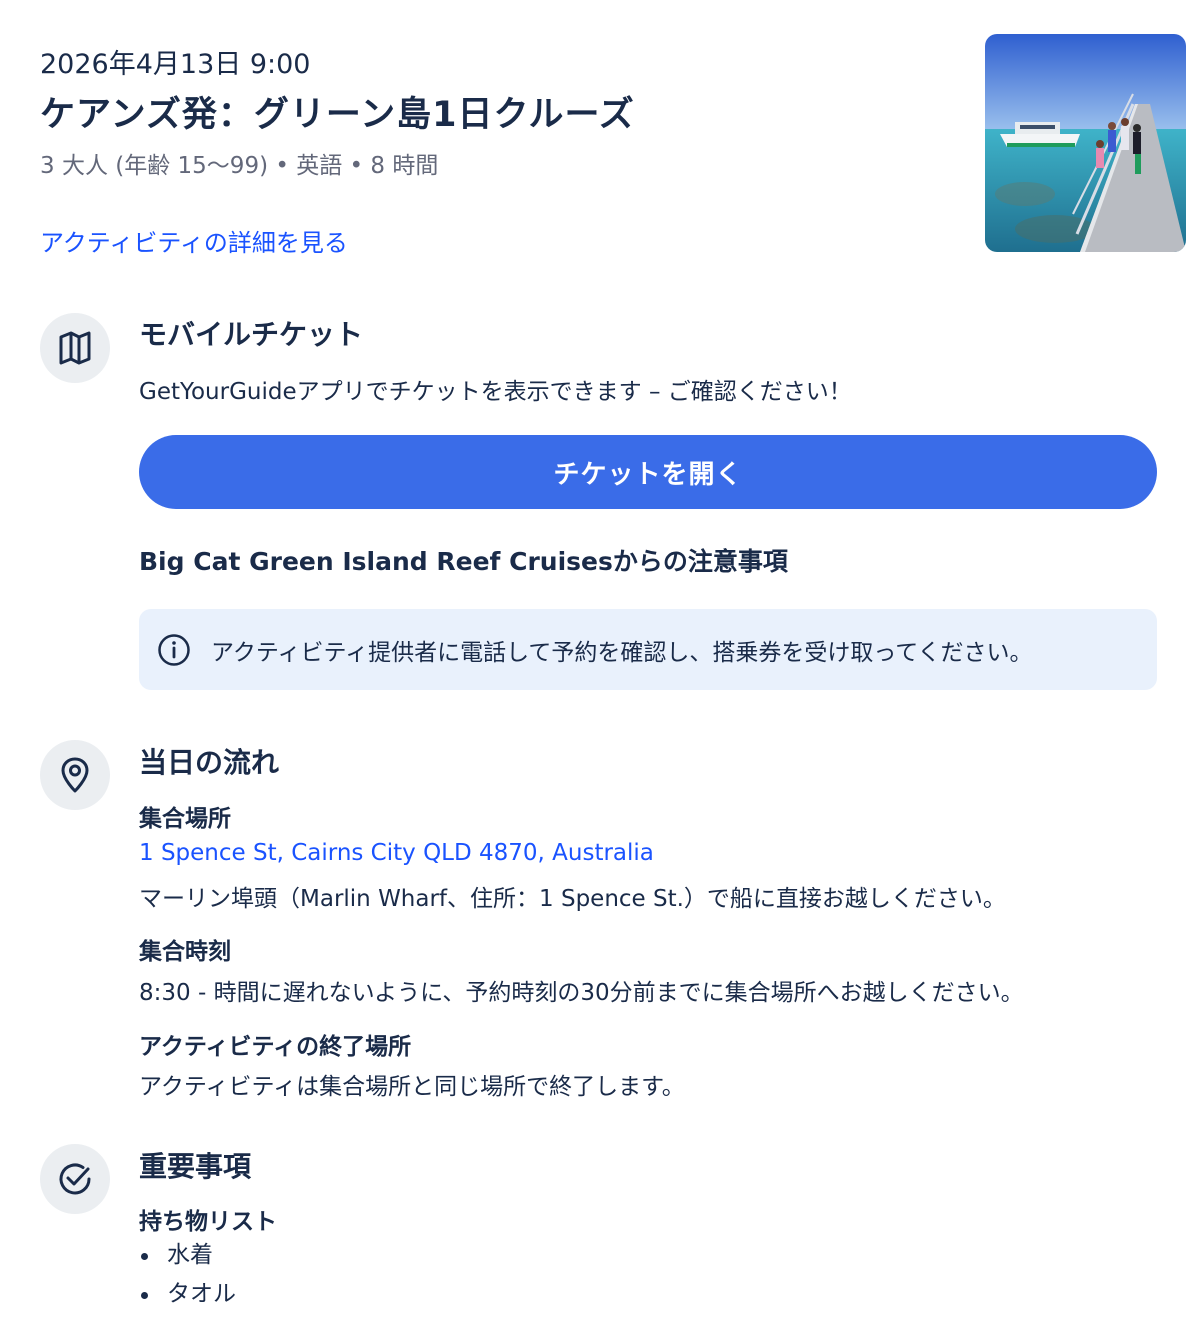  Describe the element at coordinates (463, 561) in the screenshot. I see `provider-notice-heading: Big Cat Green Island Reef Cruisesからの注意事項` at that location.